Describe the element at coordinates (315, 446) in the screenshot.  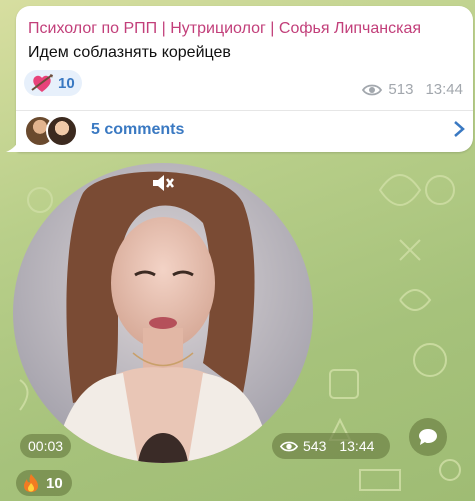
I see `video-views-count: 543` at that location.